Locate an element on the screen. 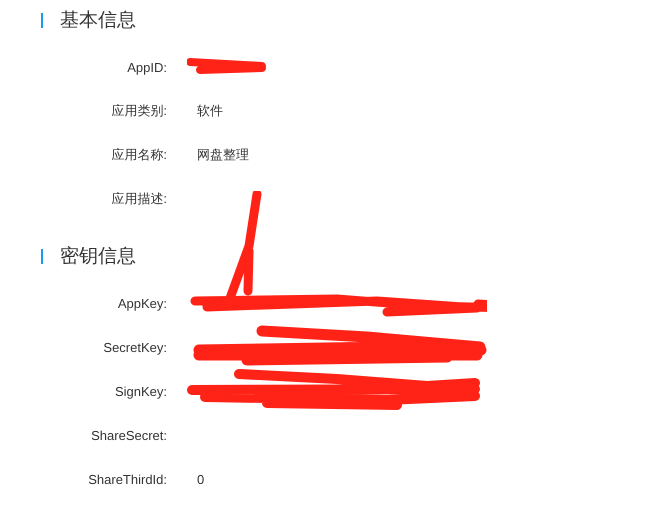 This screenshot has height=517, width=665. field-label: ShareThirdId: is located at coordinates (127, 479).